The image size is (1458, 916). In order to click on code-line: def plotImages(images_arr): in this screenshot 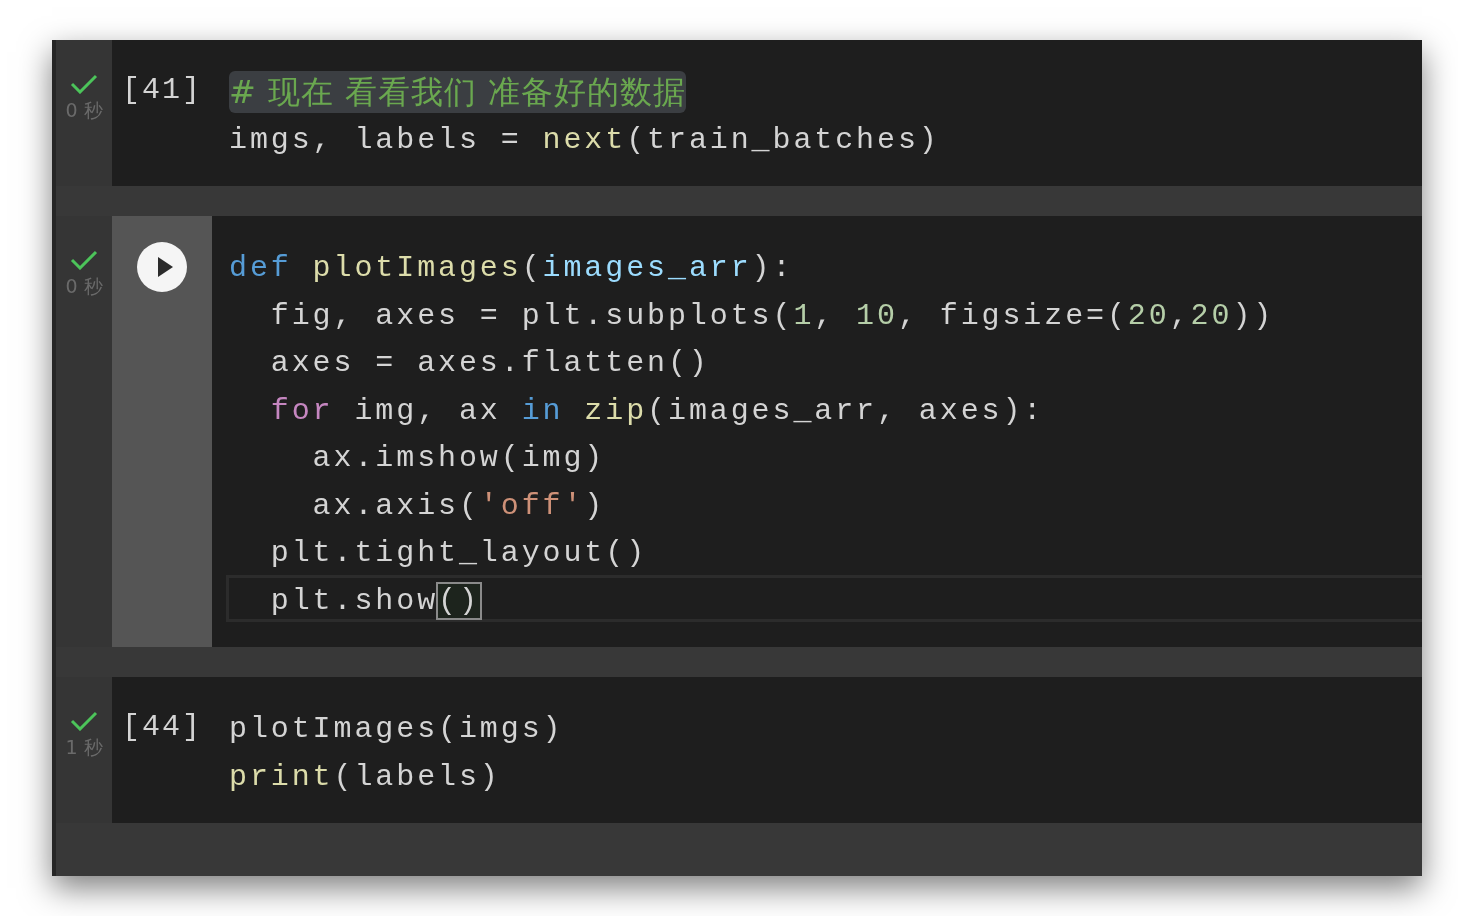, I will do `click(511, 268)`.